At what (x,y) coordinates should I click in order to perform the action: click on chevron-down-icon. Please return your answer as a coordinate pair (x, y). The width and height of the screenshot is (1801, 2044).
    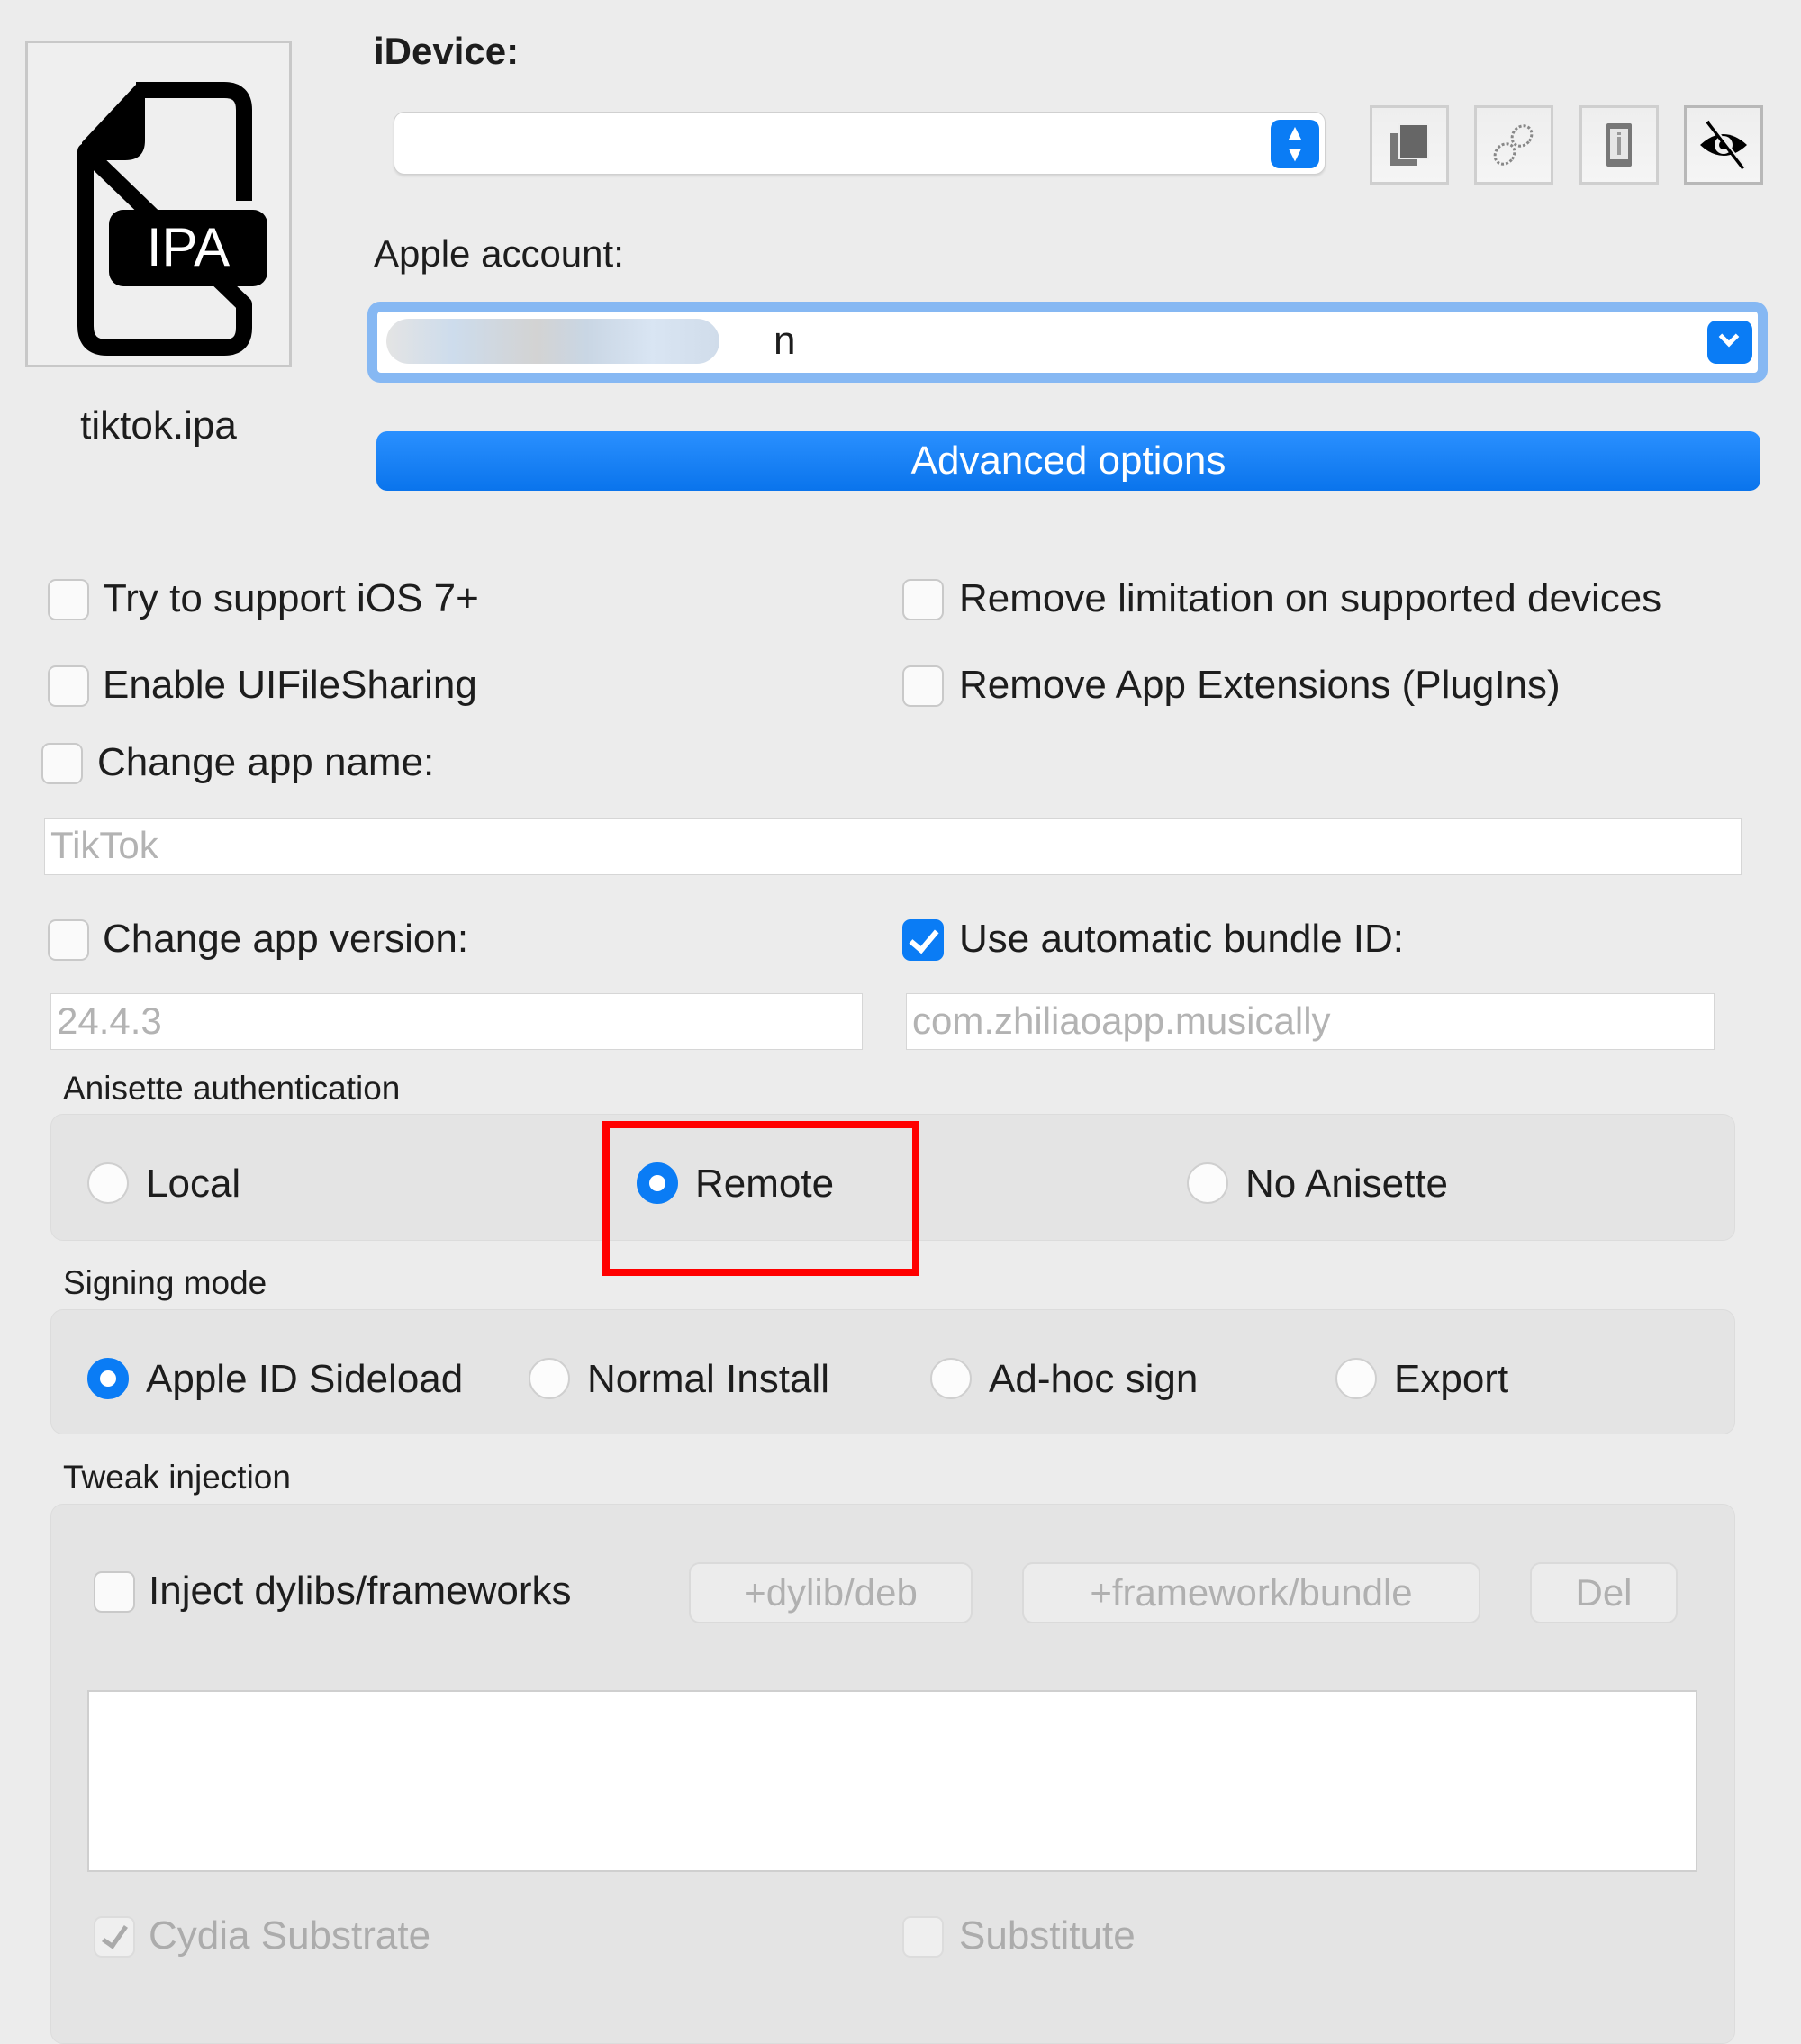
    Looking at the image, I should click on (1729, 342).